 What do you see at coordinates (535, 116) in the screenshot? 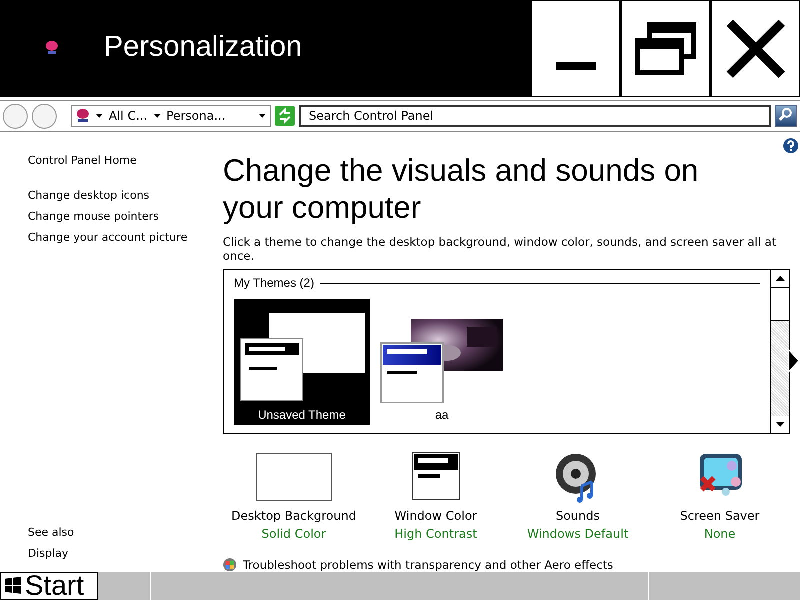
I see `search-field: Search Control Panel` at bounding box center [535, 116].